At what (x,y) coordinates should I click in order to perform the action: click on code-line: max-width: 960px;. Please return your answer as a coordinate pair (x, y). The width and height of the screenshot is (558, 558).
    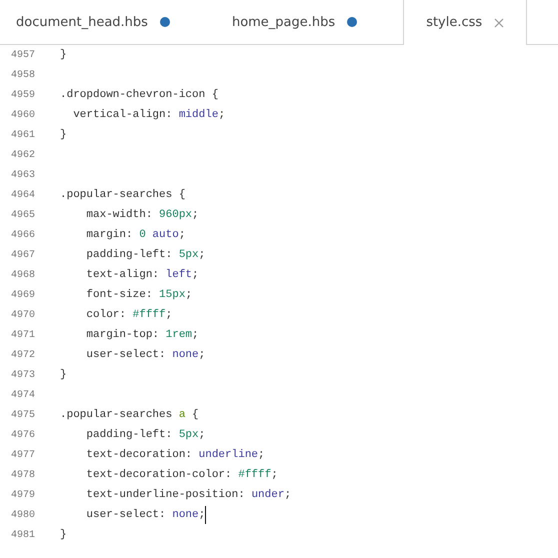
    Looking at the image, I should click on (142, 215).